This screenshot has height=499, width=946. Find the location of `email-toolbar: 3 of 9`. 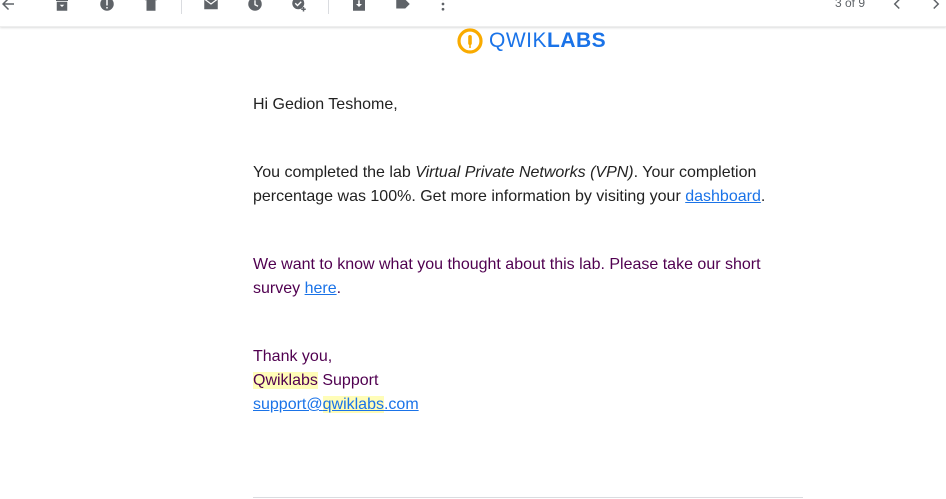

email-toolbar: 3 of 9 is located at coordinates (473, 13).